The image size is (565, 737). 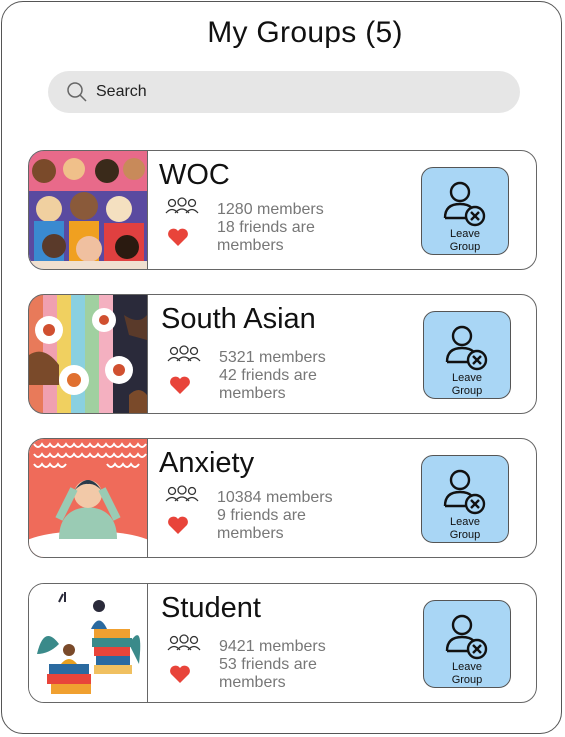 I want to click on group-name: Anxiety, so click(x=207, y=463).